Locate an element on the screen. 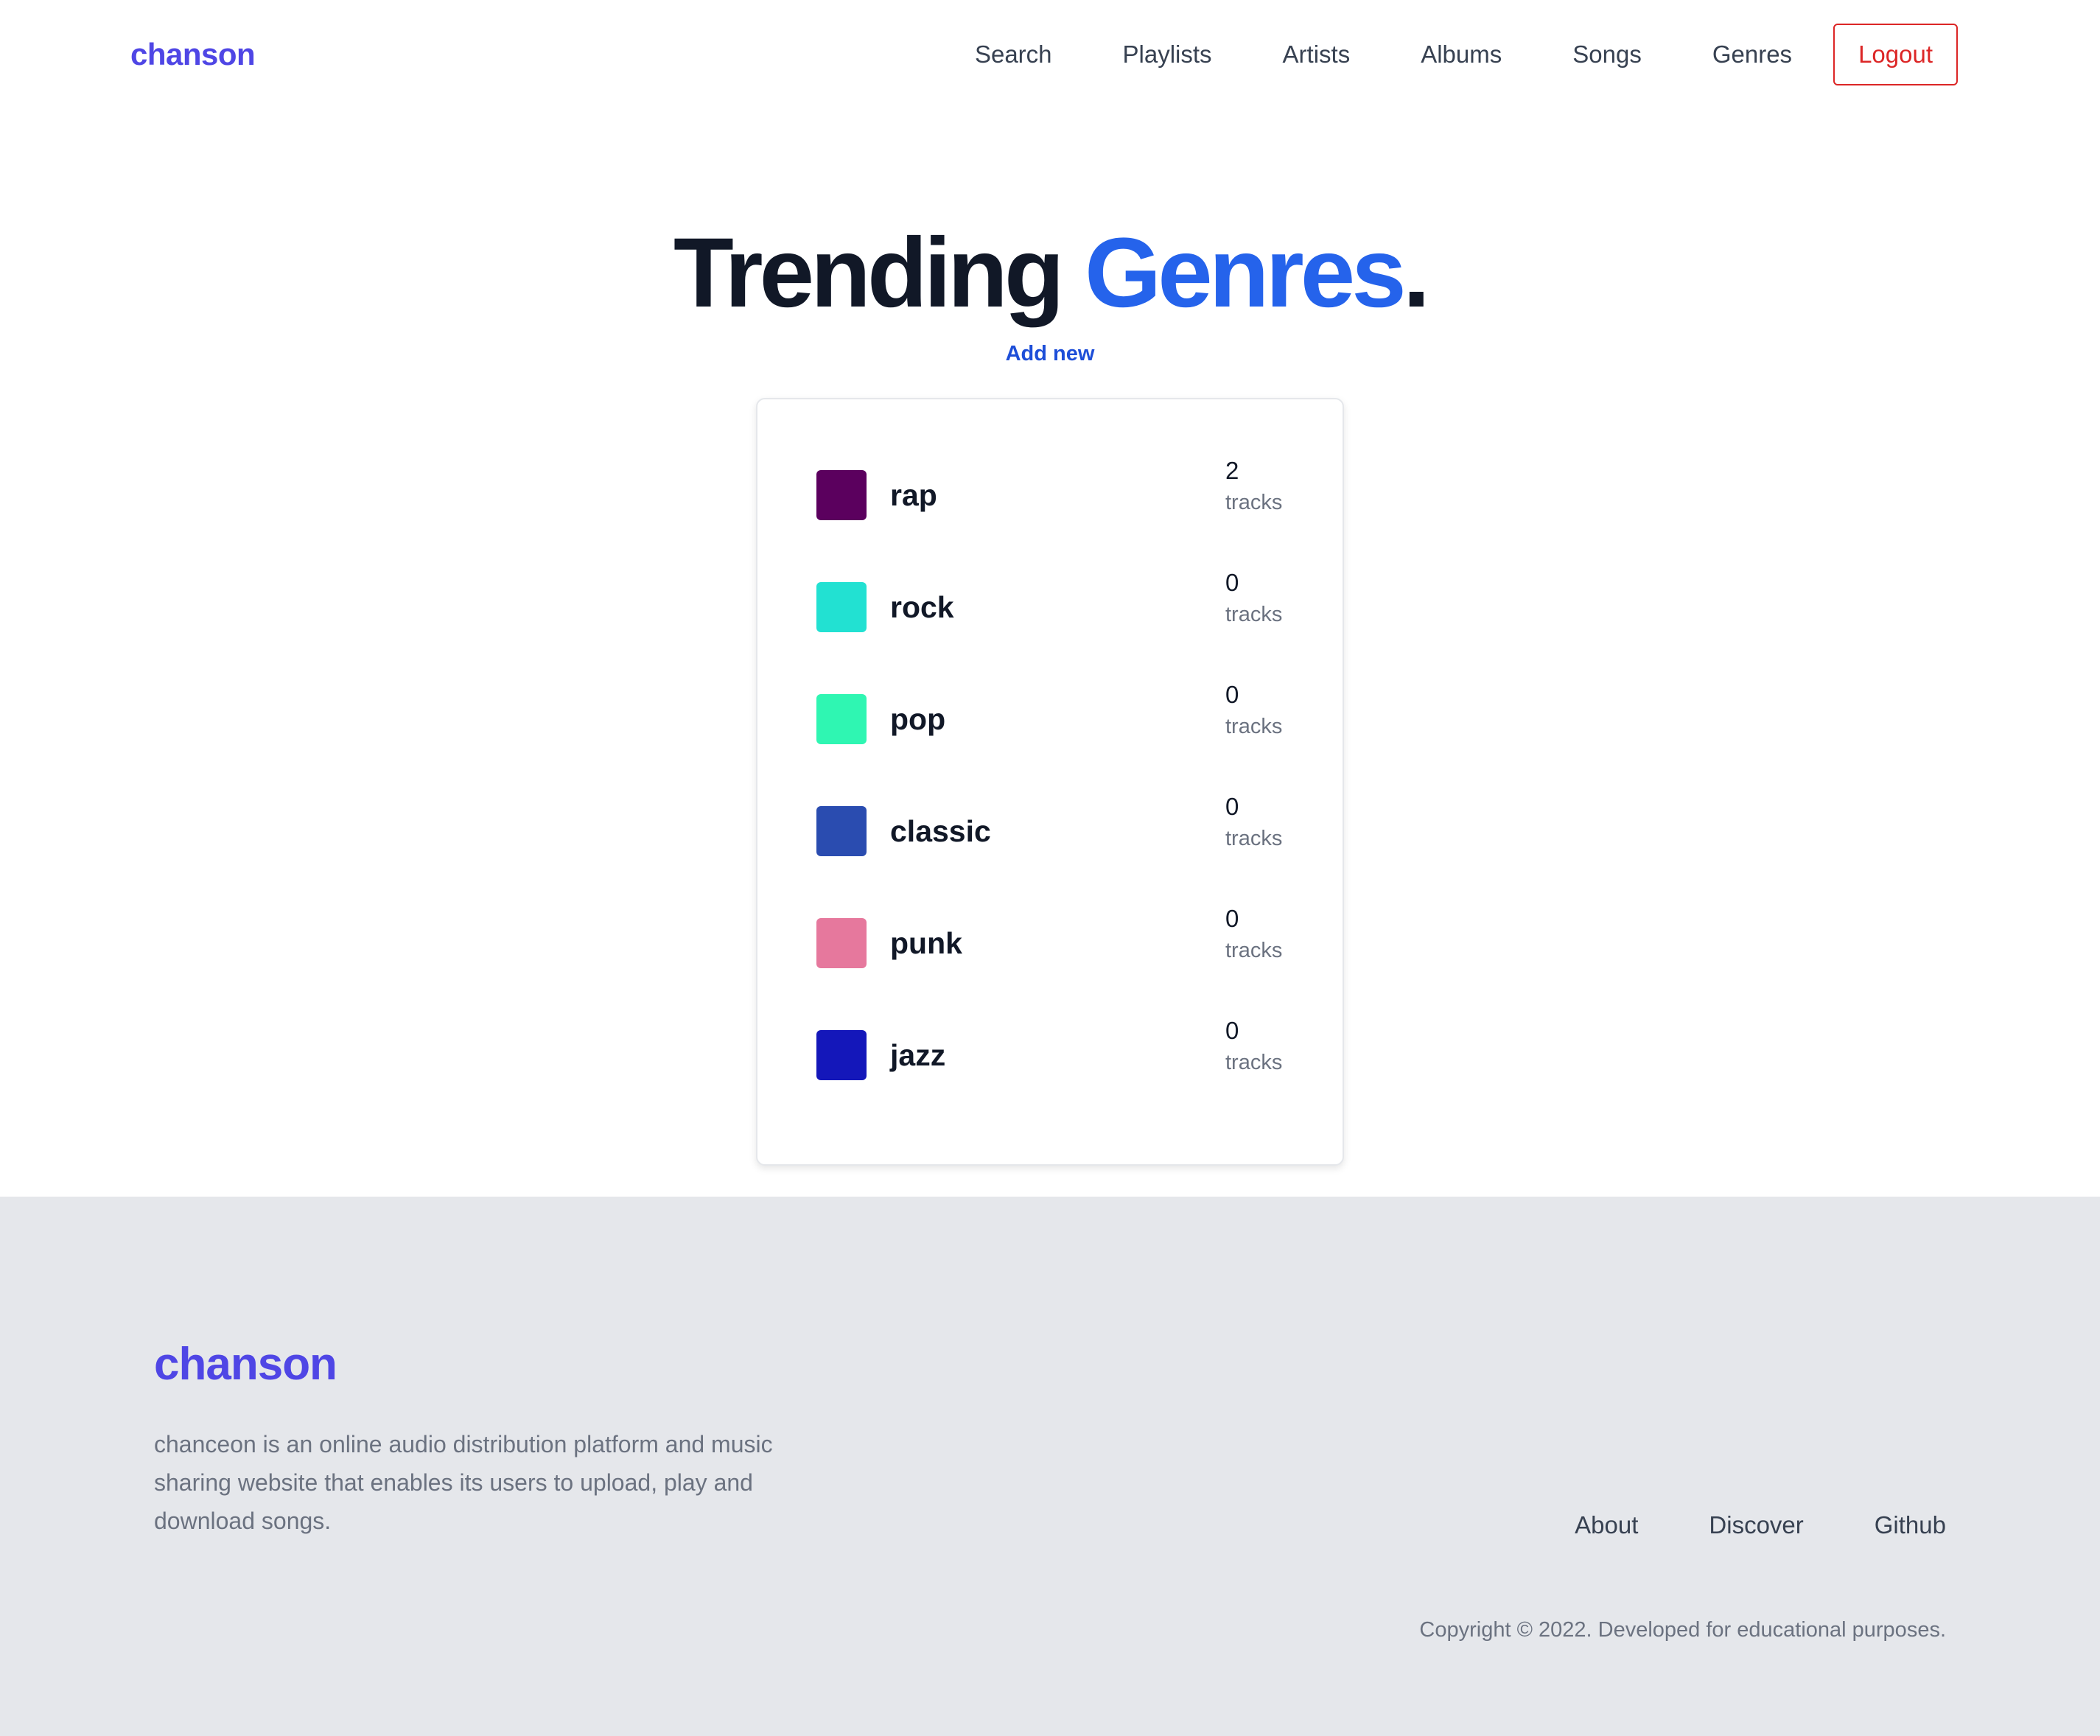  nav-link-songs: Songs is located at coordinates (1607, 54).